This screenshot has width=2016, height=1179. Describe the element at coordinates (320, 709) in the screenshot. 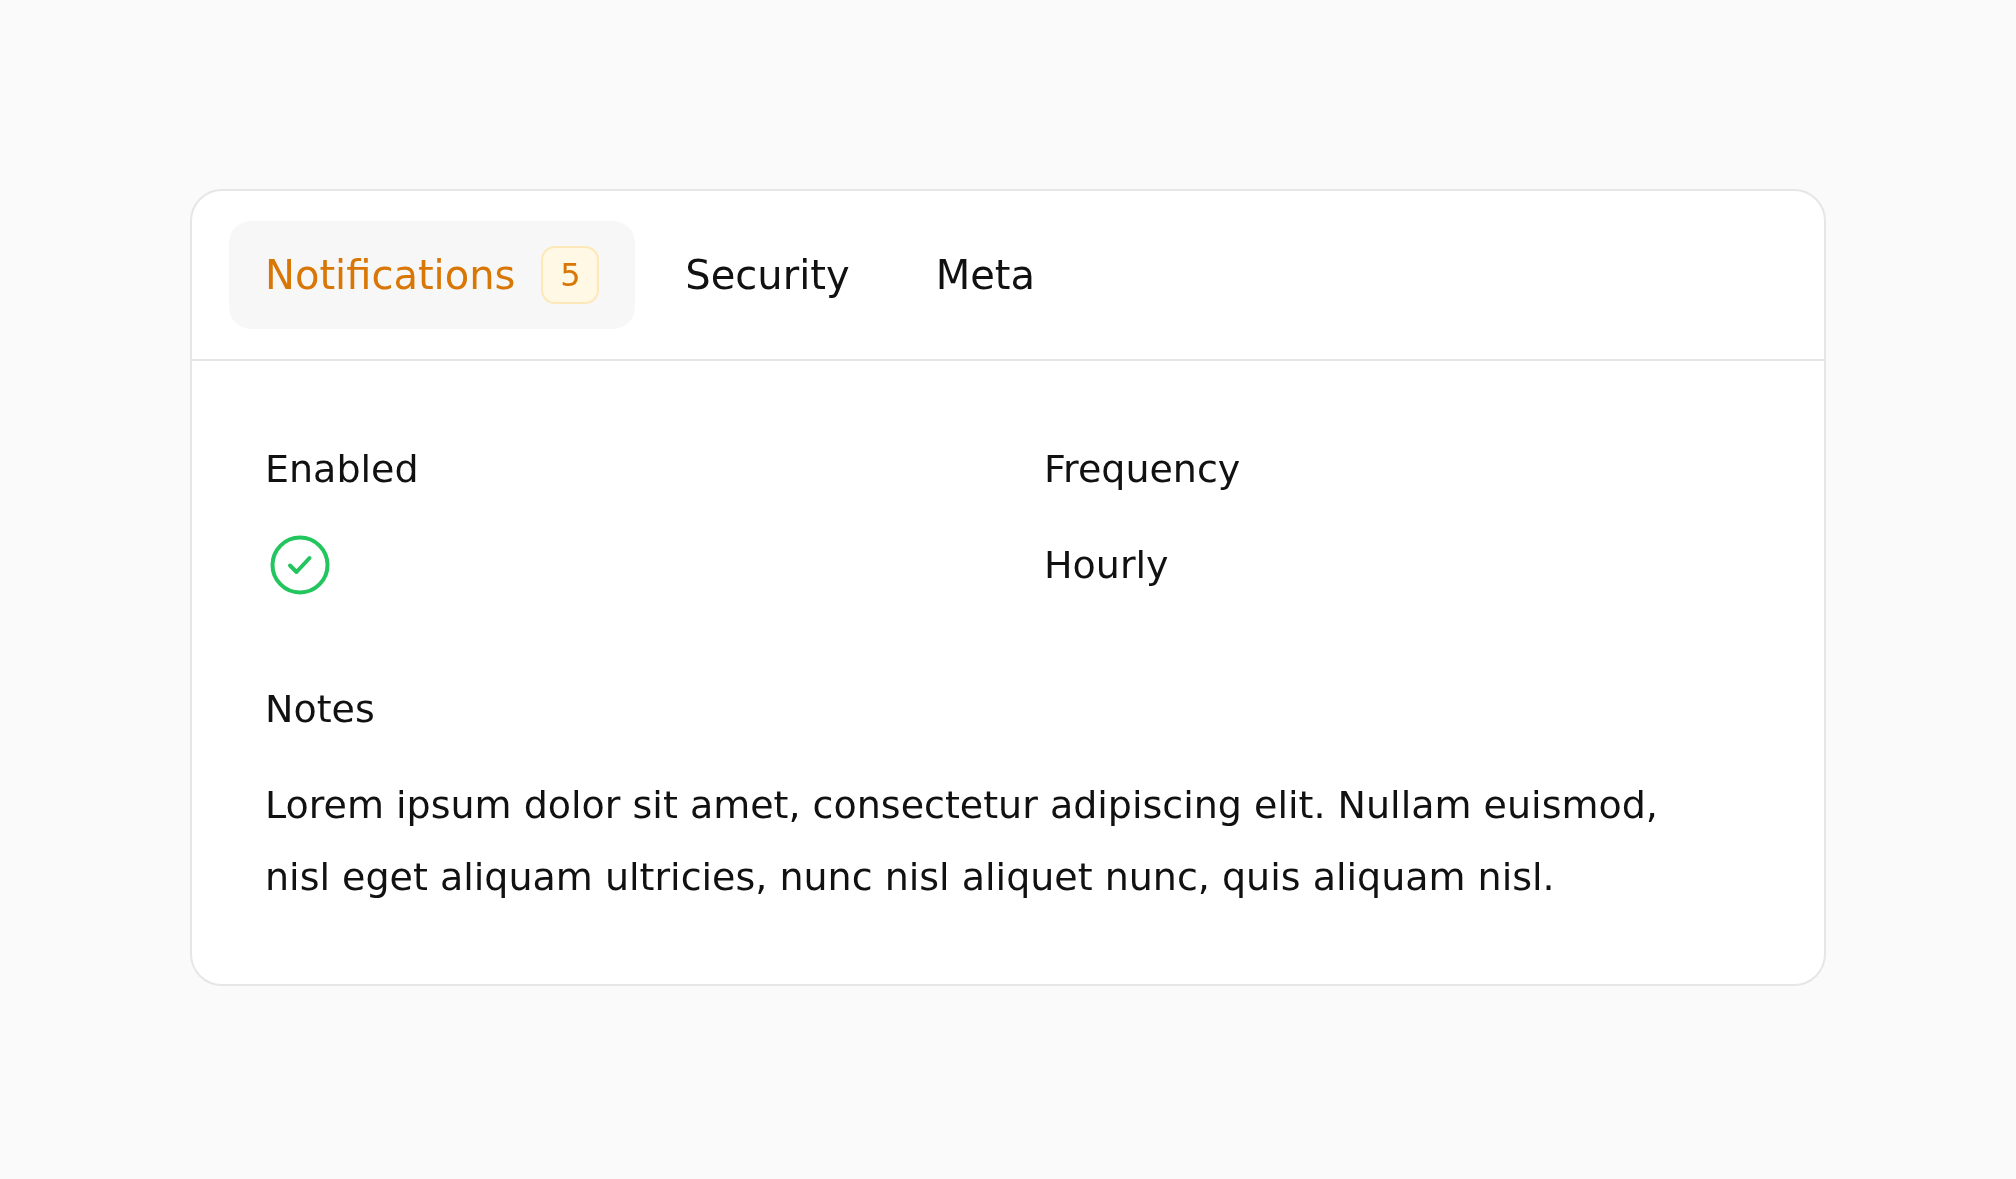

I see `field-label: Notes` at that location.